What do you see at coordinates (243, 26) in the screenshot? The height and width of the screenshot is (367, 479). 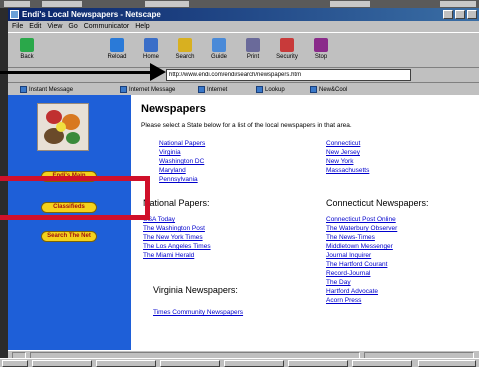 I see `menu-bar: File Edit View Go Communicator Help` at bounding box center [243, 26].